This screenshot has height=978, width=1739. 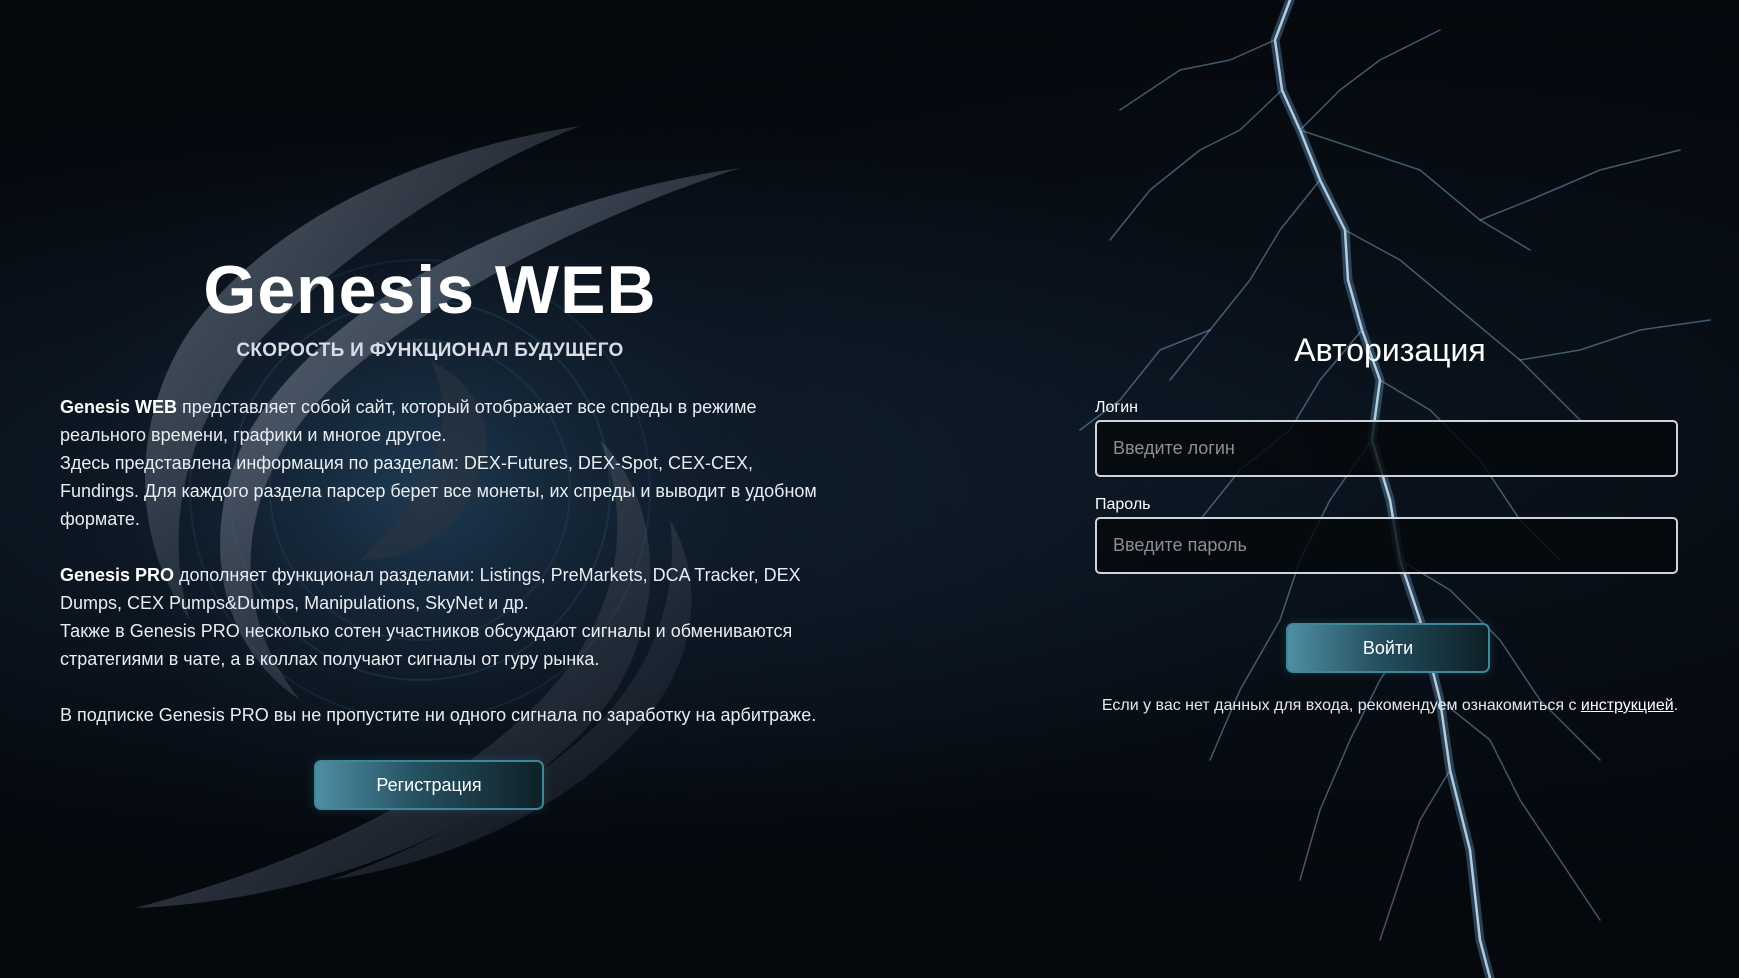 What do you see at coordinates (1676, 705) in the screenshot?
I see `hint-end: .` at bounding box center [1676, 705].